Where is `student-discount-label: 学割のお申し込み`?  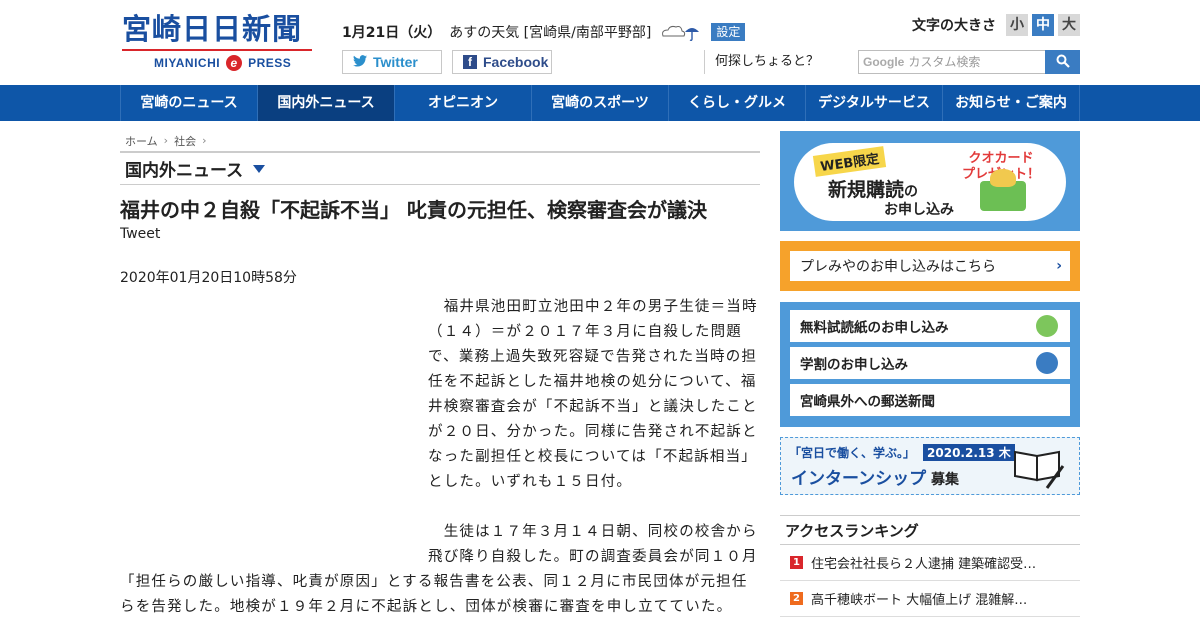
student-discount-label: 学割のお申し込み is located at coordinates (854, 365).